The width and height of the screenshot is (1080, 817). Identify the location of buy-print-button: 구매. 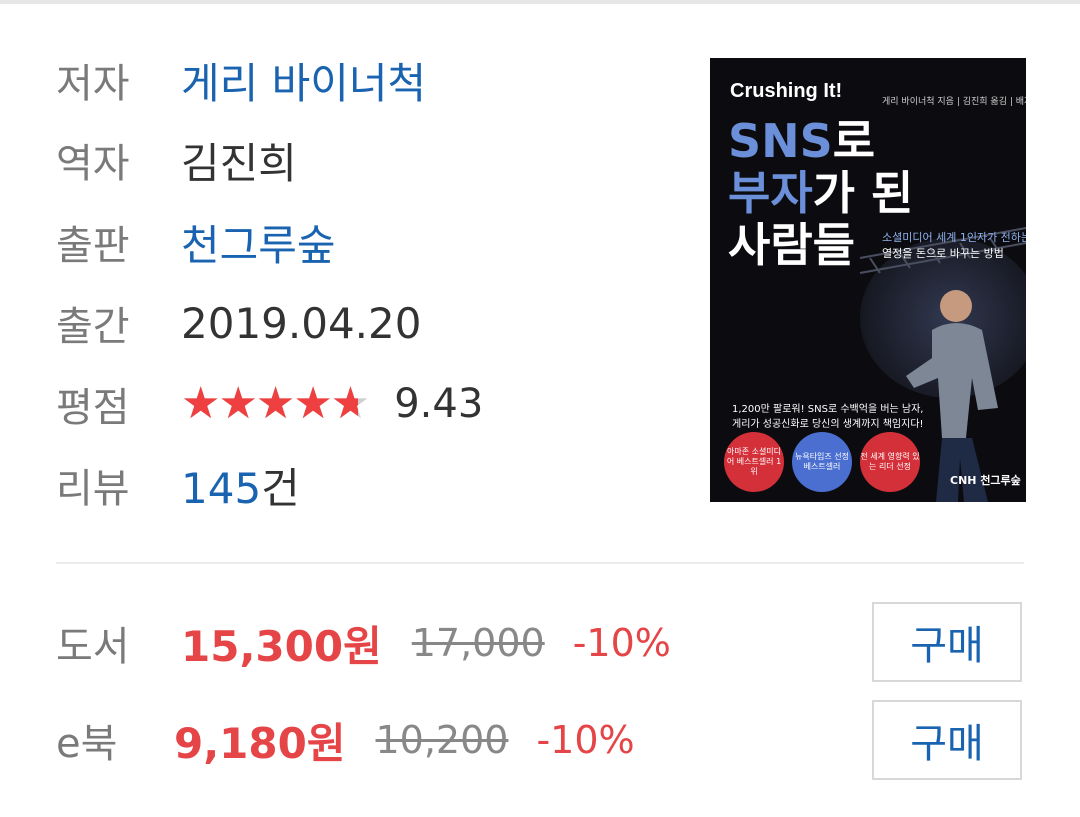
(947, 642).